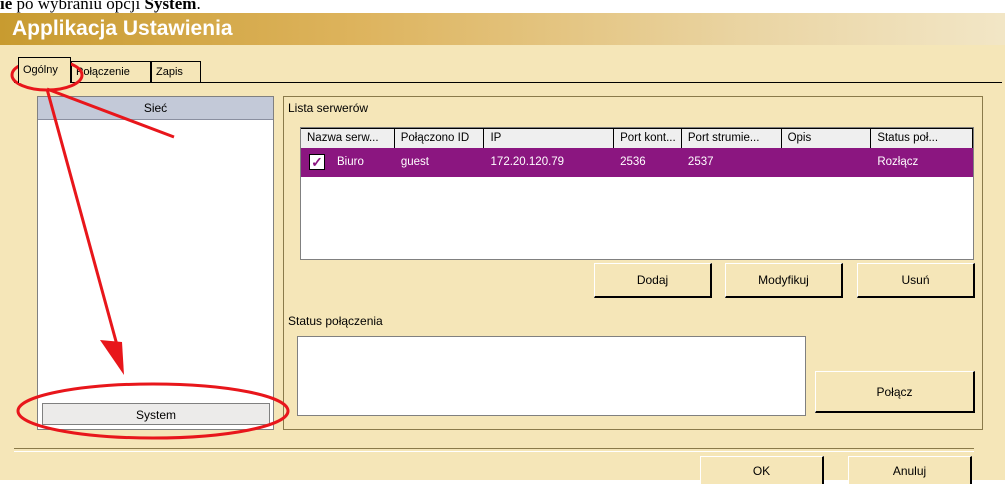 This screenshot has height=485, width=1005. Describe the element at coordinates (156, 414) in the screenshot. I see `category-system: System` at that location.